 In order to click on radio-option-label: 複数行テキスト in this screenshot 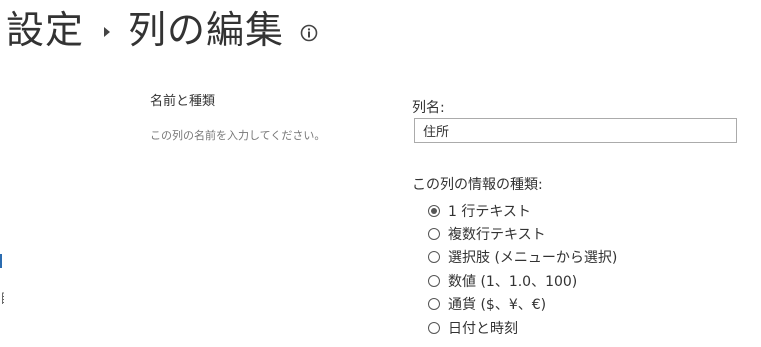, I will do `click(497, 235)`.